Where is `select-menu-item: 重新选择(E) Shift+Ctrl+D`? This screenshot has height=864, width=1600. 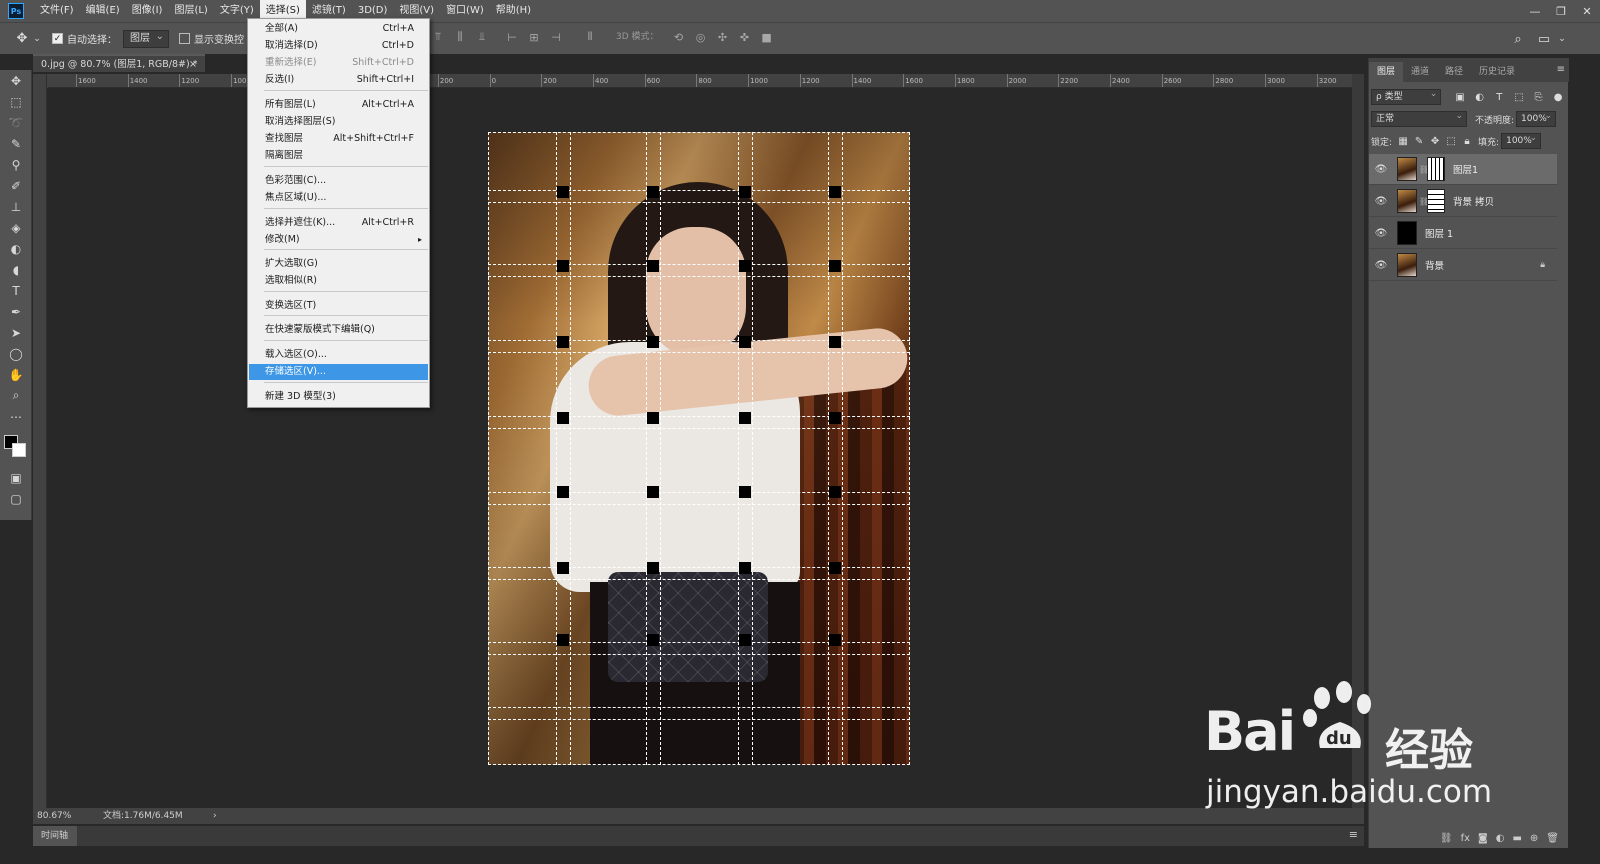
select-menu-item: 重新选择(E) Shift+Ctrl+D is located at coordinates (338, 63).